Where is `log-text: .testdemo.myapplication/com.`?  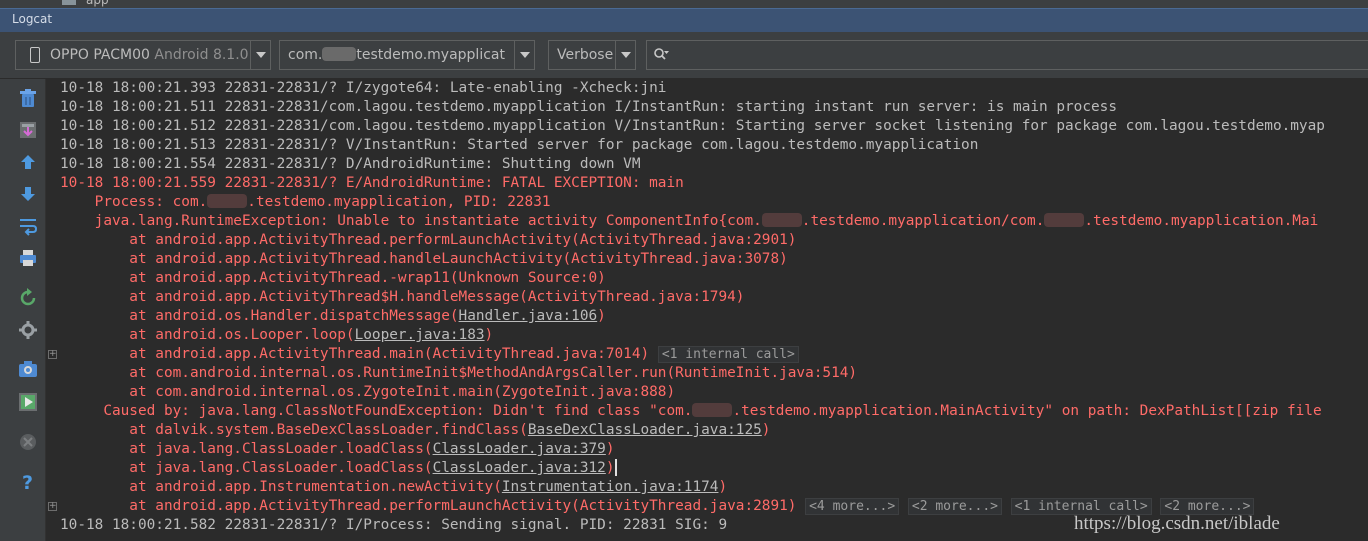 log-text: .testdemo.myapplication/com. is located at coordinates (923, 221).